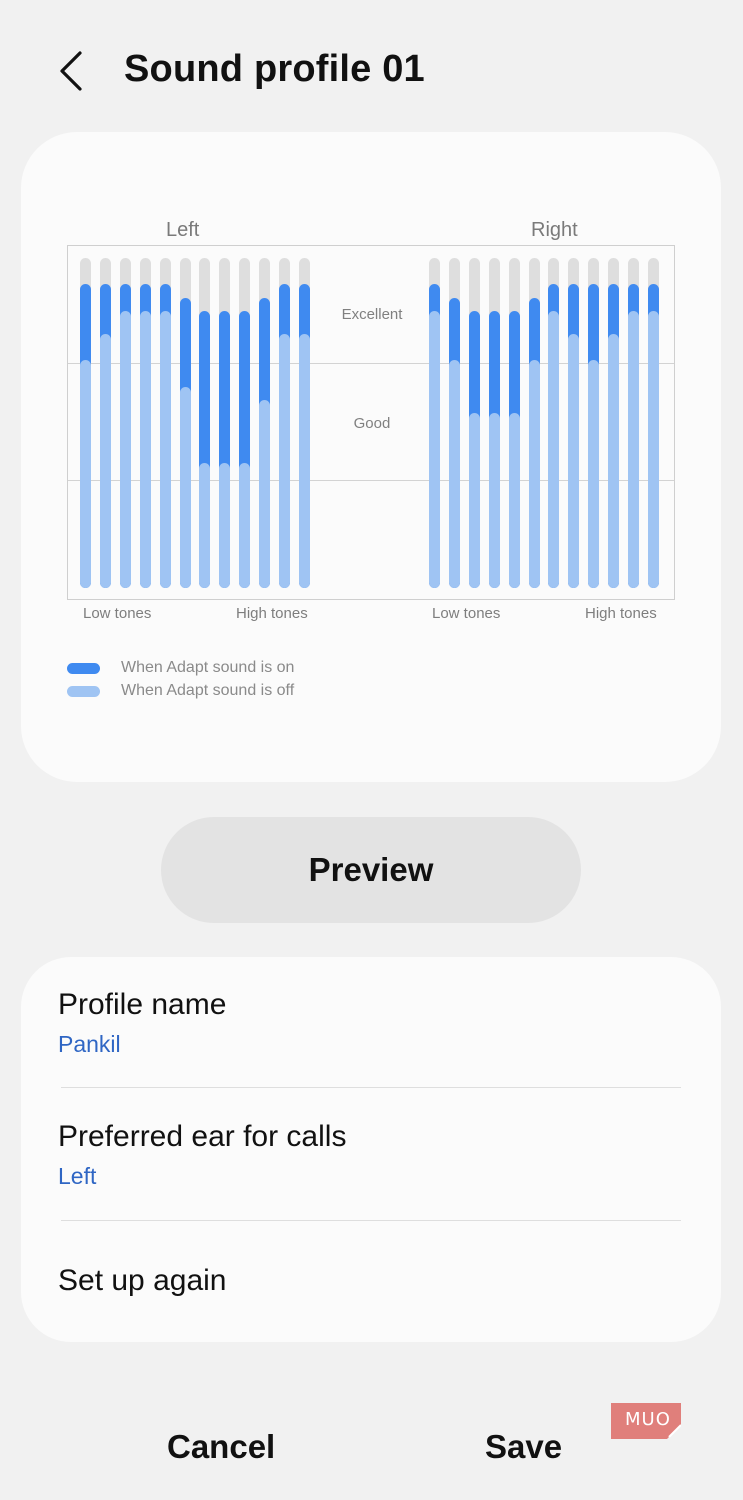 The image size is (743, 1500). I want to click on preview-button: Preview, so click(371, 870).